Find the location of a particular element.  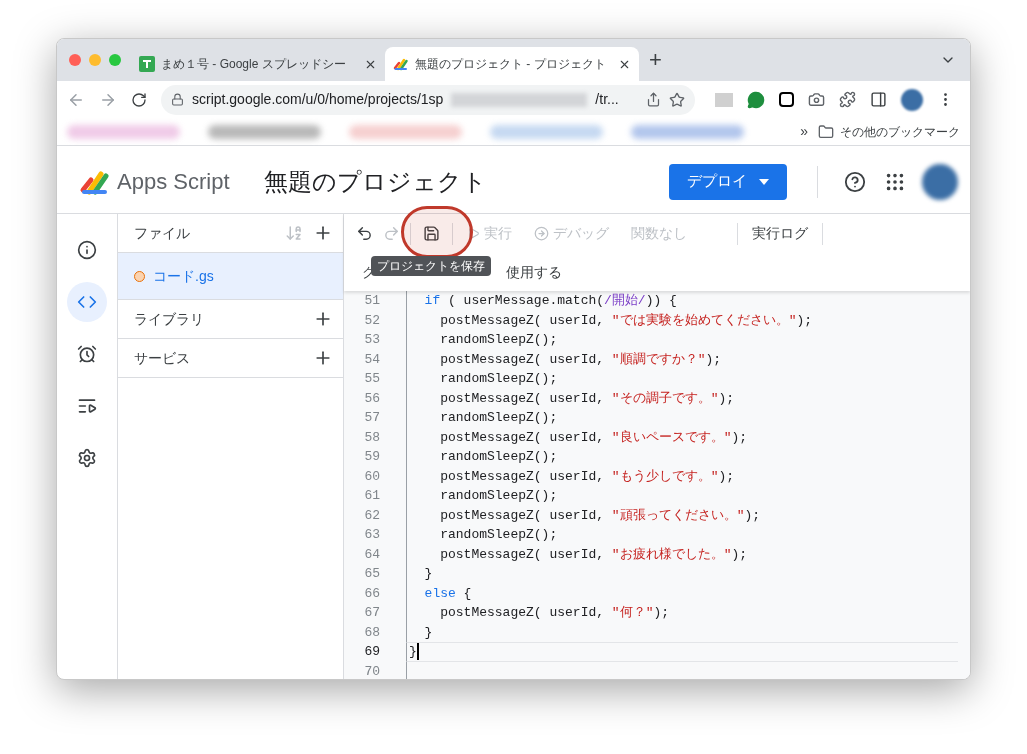

line-number: 56 is located at coordinates (371, 398).